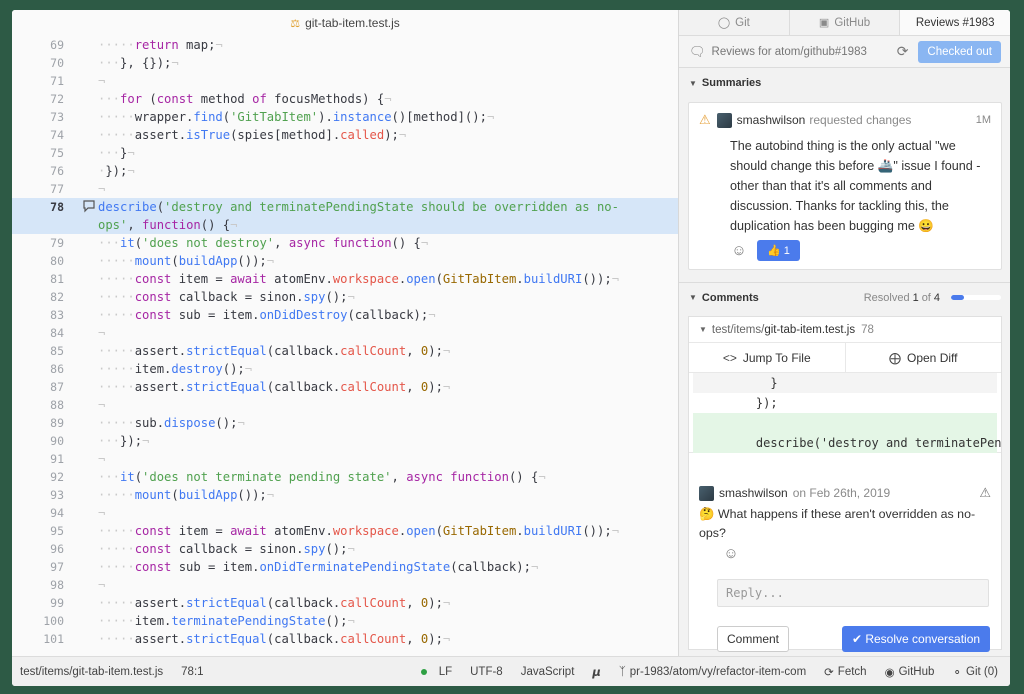 This screenshot has height=694, width=1024. What do you see at coordinates (852, 22) in the screenshot?
I see `tab-github-label: GitHub` at bounding box center [852, 22].